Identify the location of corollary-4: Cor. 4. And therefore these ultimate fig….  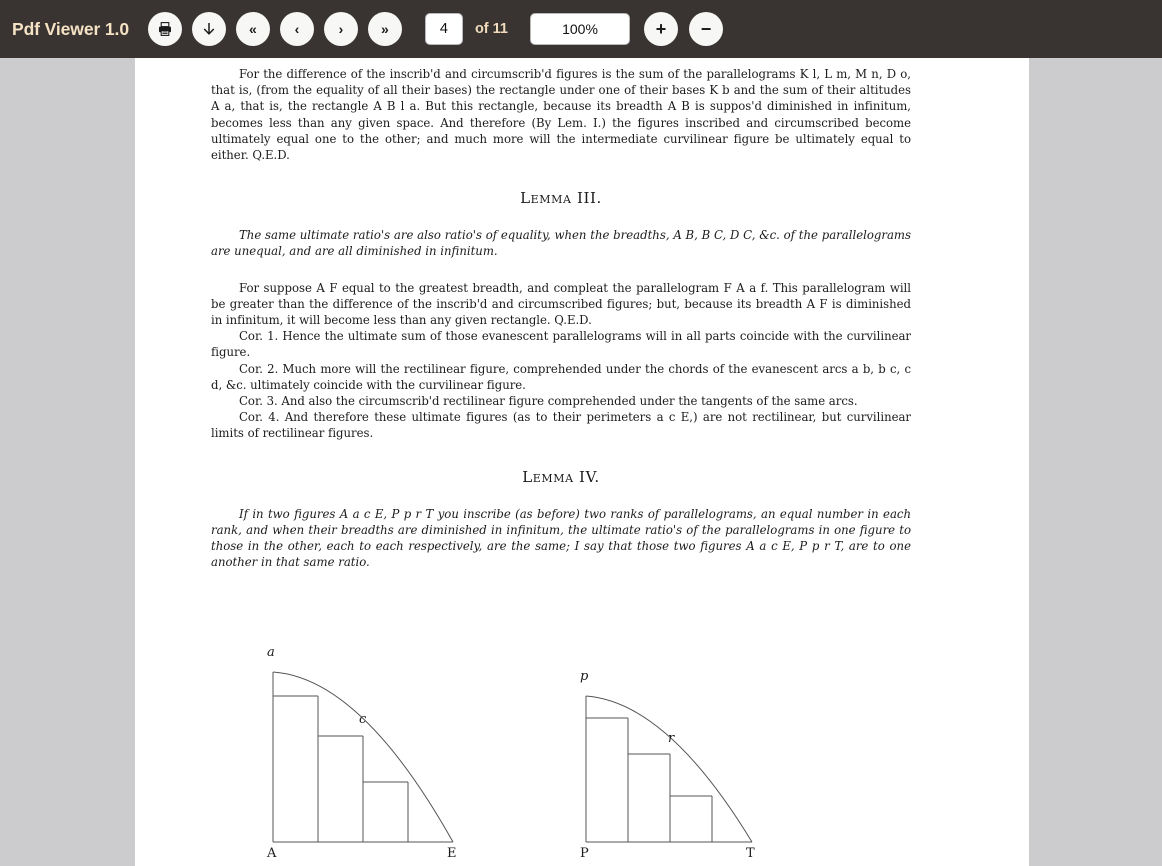
(561, 425).